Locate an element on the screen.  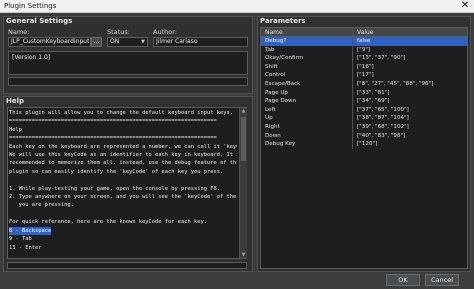
parameters-title: Parameters is located at coordinates (283, 21).